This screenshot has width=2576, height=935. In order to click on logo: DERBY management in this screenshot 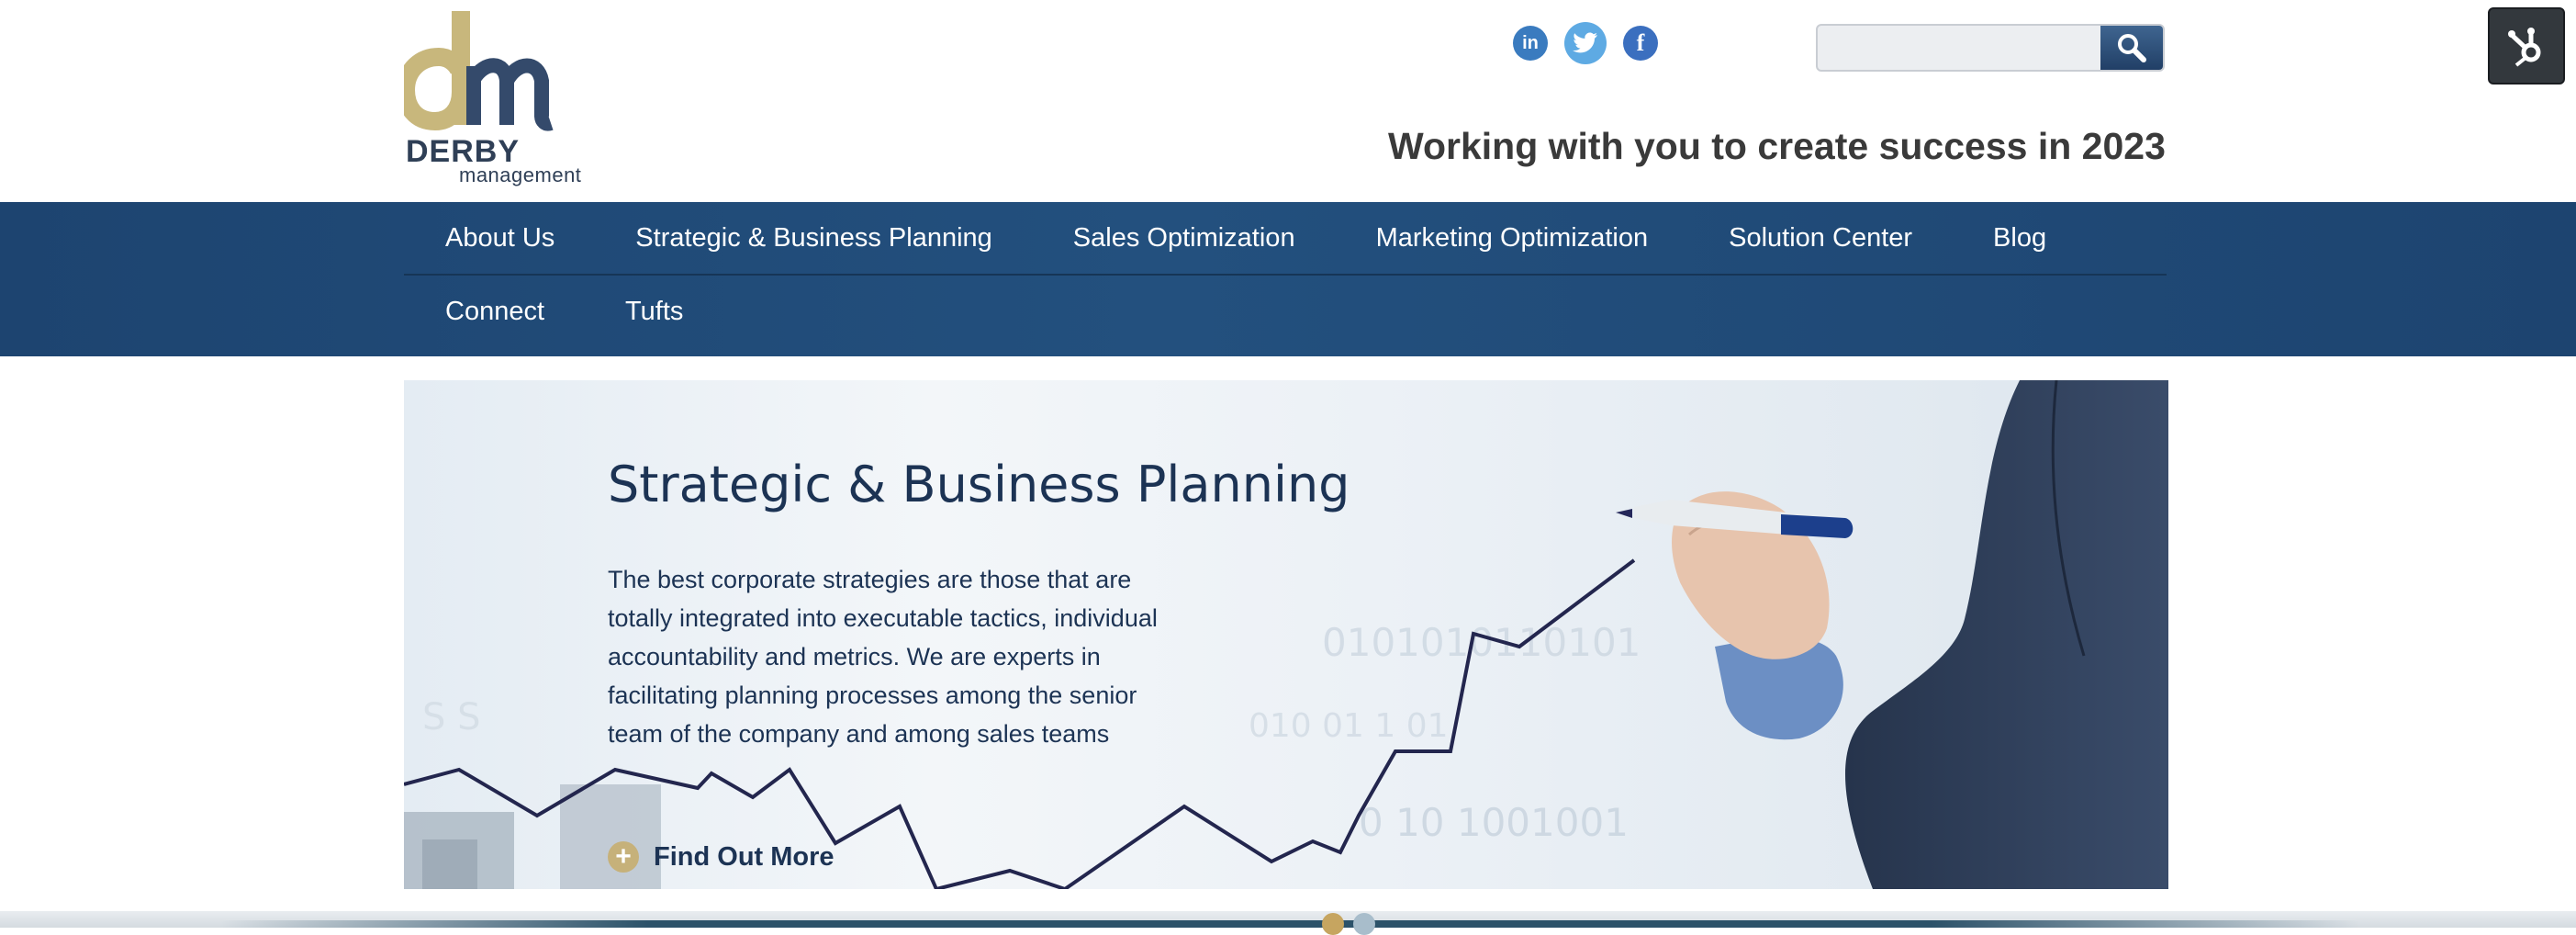, I will do `click(496, 99)`.